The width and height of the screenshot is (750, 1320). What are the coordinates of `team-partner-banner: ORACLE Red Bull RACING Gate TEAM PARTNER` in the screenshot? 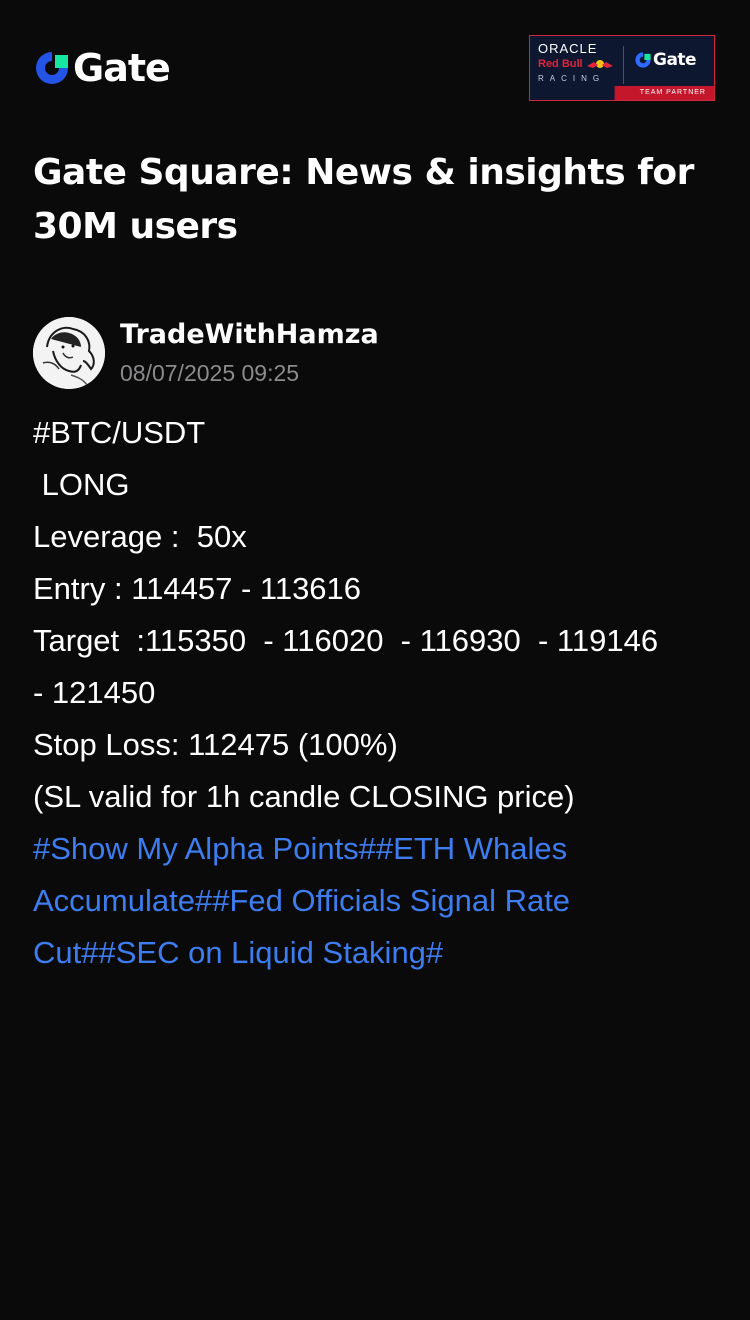 It's located at (622, 68).